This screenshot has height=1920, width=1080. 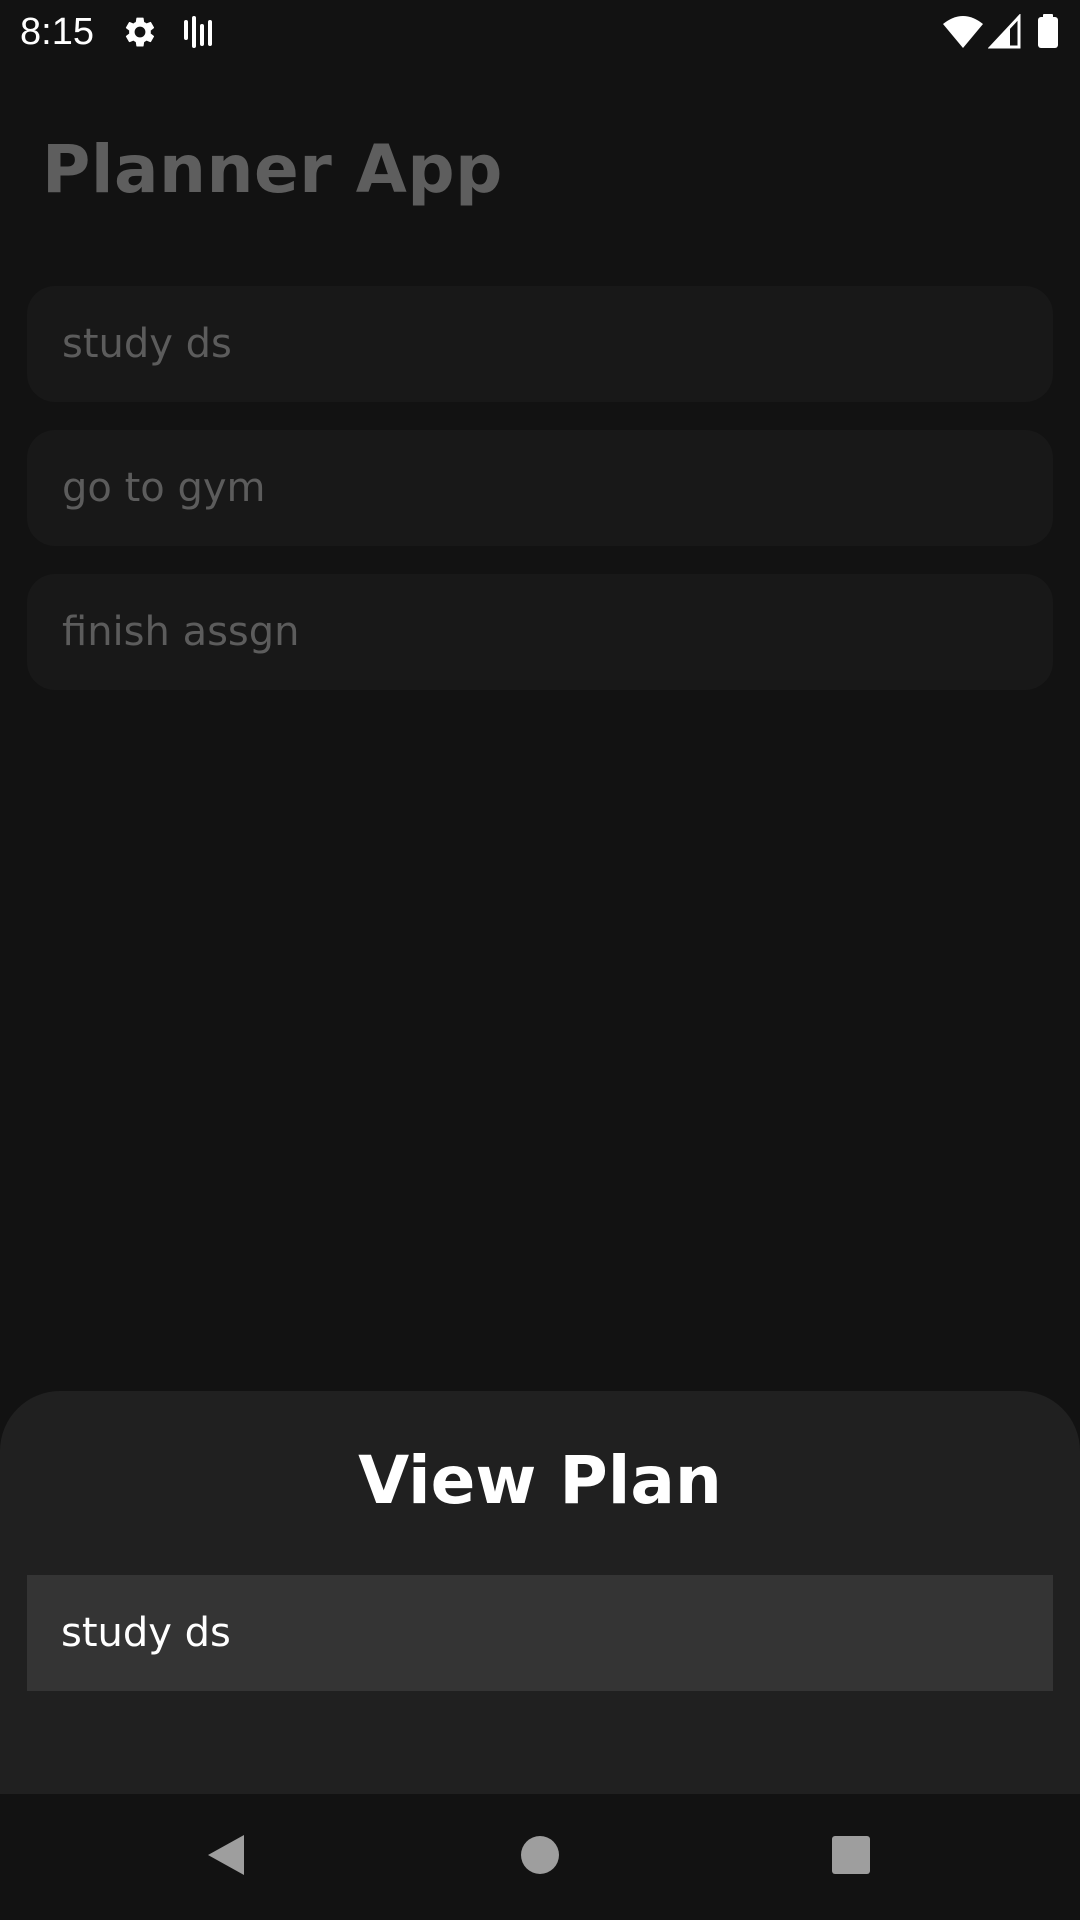 What do you see at coordinates (540, 32) in the screenshot?
I see `status-bar: 8:15` at bounding box center [540, 32].